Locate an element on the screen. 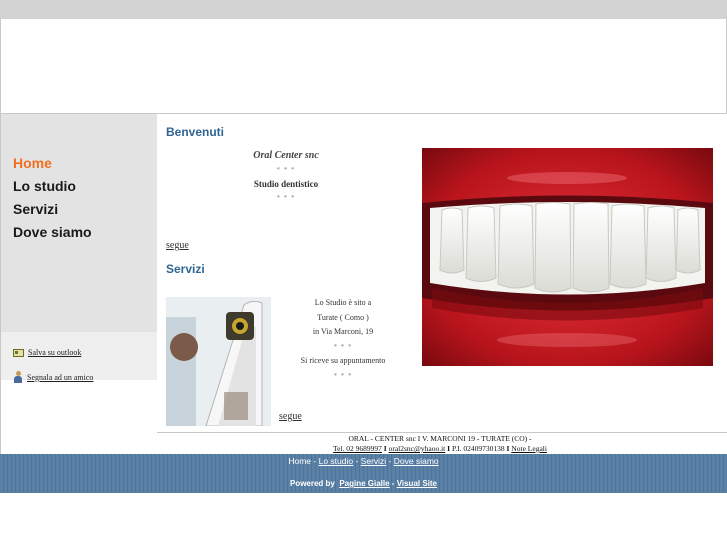 The image size is (727, 545). sidebar-border is located at coordinates (0, 417).